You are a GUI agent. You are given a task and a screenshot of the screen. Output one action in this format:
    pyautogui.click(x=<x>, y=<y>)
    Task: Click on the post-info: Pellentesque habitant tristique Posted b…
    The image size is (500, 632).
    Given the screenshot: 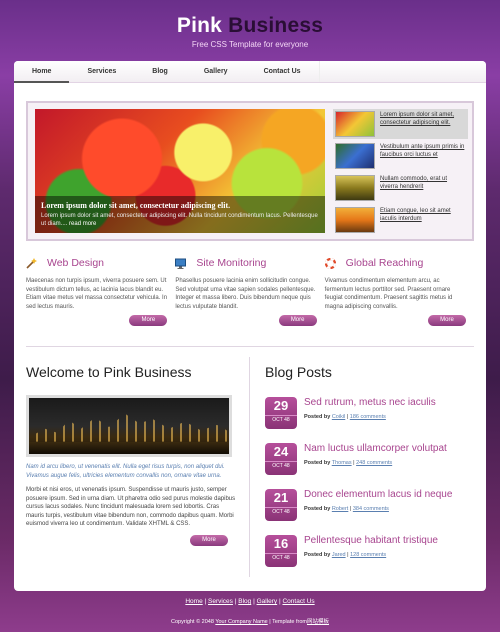 What is the action you would take?
    pyautogui.click(x=371, y=551)
    